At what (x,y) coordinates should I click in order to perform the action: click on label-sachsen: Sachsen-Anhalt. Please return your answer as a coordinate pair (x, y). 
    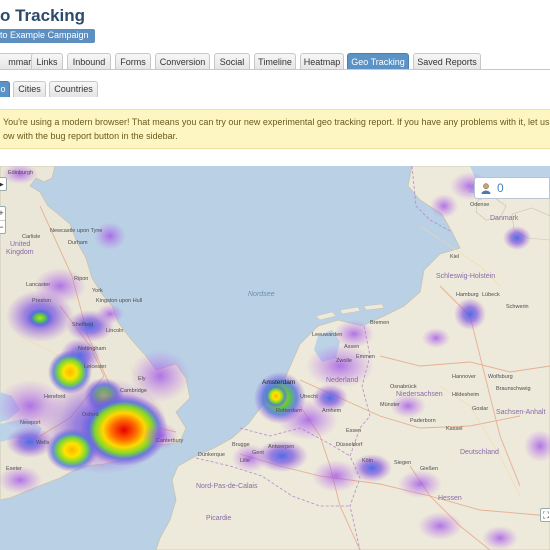
    Looking at the image, I should click on (520, 412).